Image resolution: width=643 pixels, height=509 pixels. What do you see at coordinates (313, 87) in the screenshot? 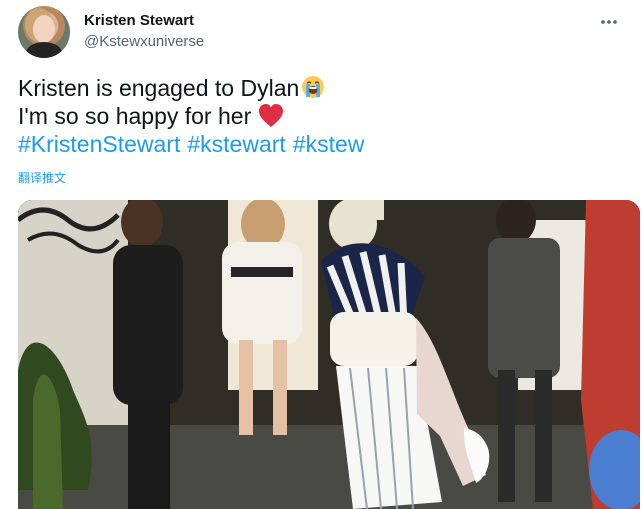
I see `loudly-crying-face-icon` at bounding box center [313, 87].